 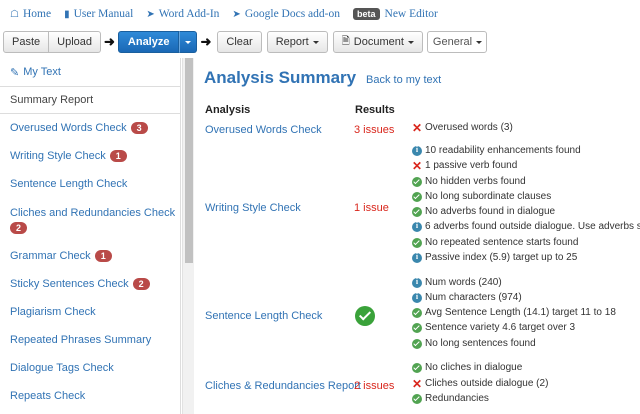 What do you see at coordinates (500, 327) in the screenshot?
I see `detail-text: Sentence variety 4.6 target over 3` at bounding box center [500, 327].